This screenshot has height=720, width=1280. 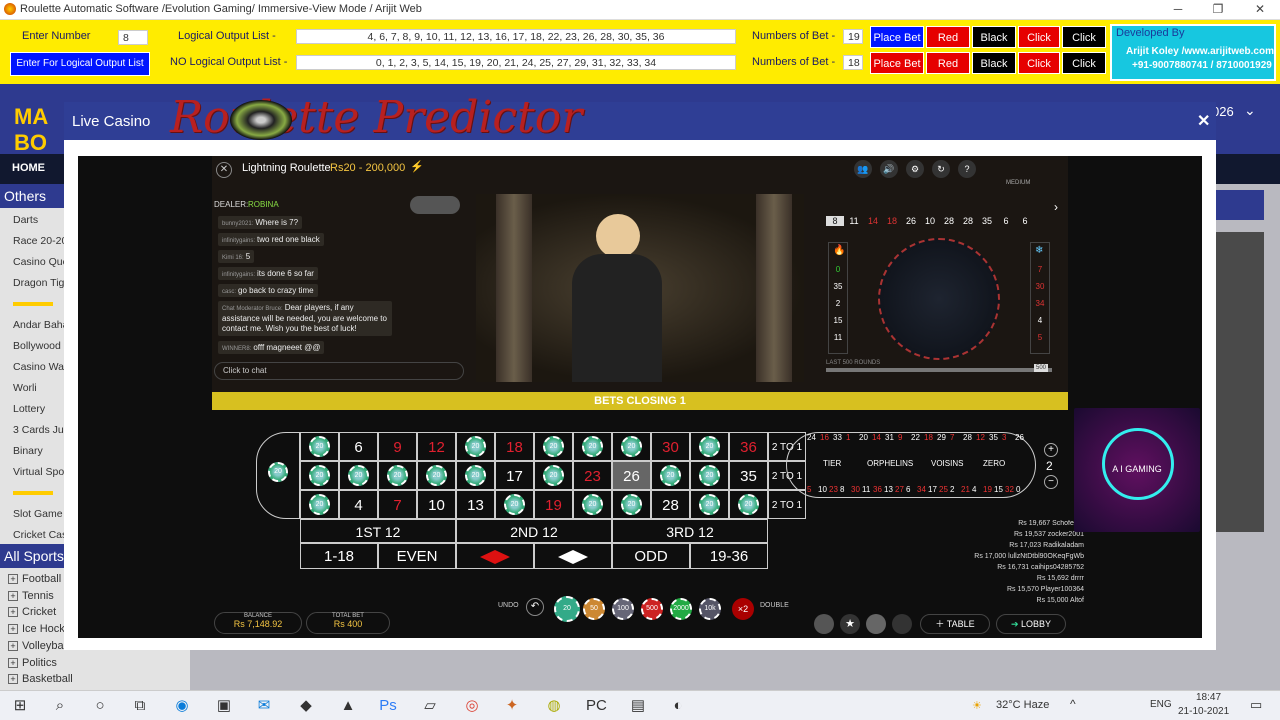 What do you see at coordinates (1178, 9) in the screenshot?
I see `minimize-button: ─` at bounding box center [1178, 9].